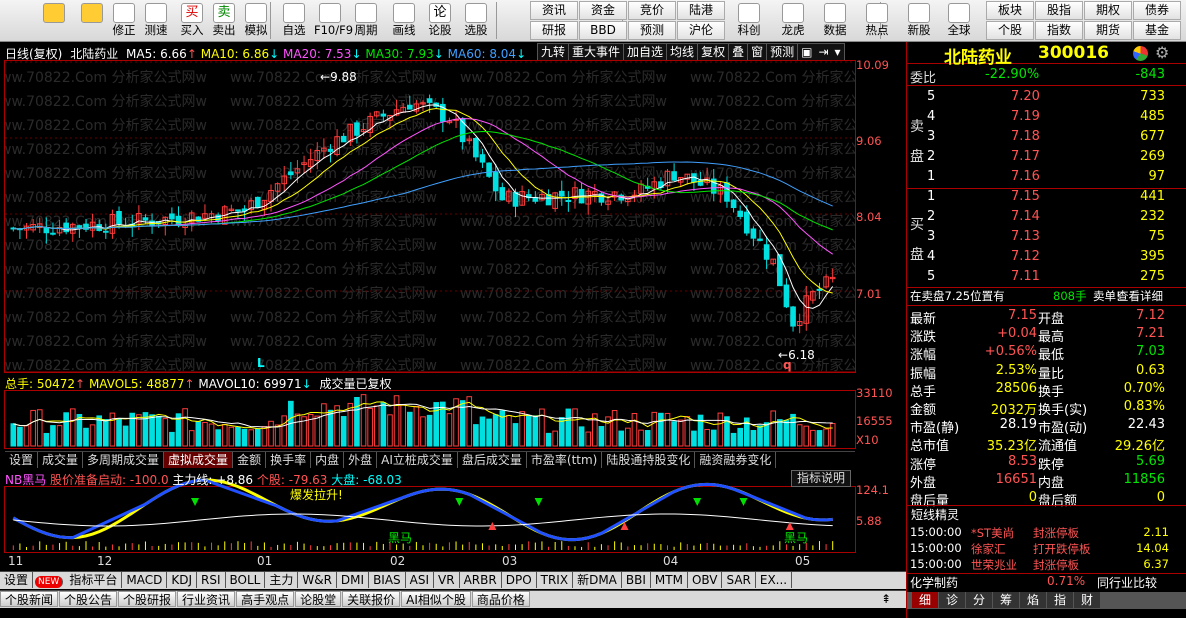 This screenshot has width=1186, height=618. What do you see at coordinates (1046, 258) in the screenshot?
I see `buy-level-4: 4 7.12 395` at bounding box center [1046, 258].